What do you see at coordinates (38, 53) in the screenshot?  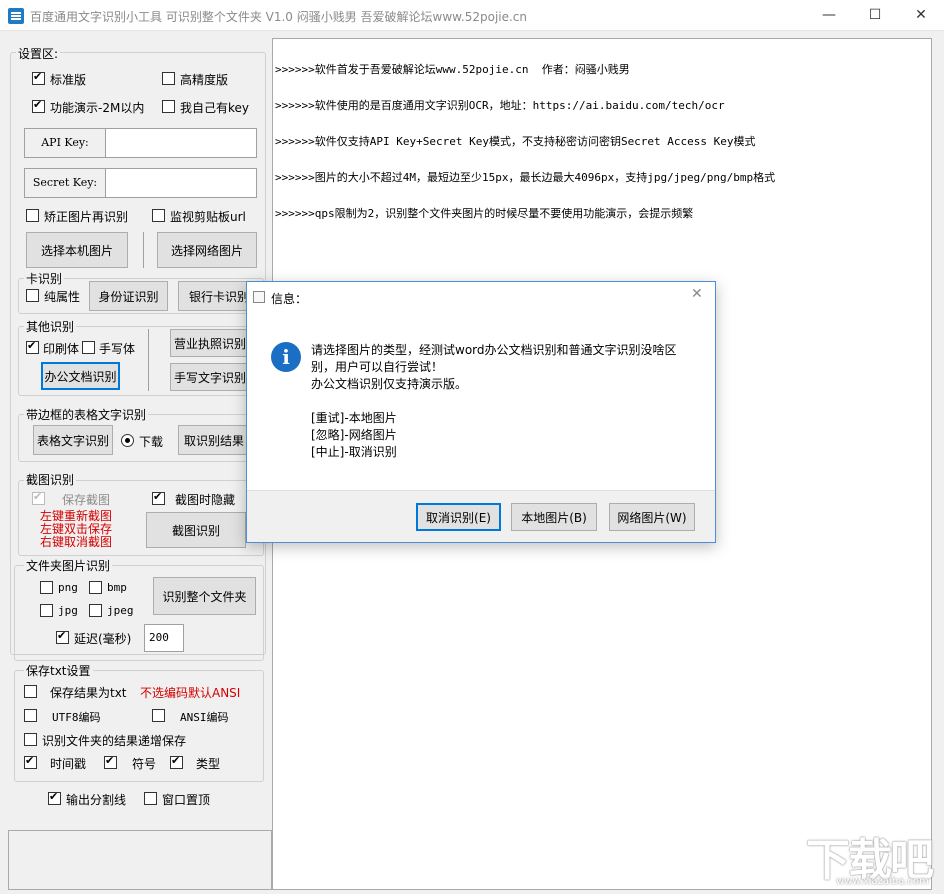 I see `settings-group-label: 设置区:` at bounding box center [38, 53].